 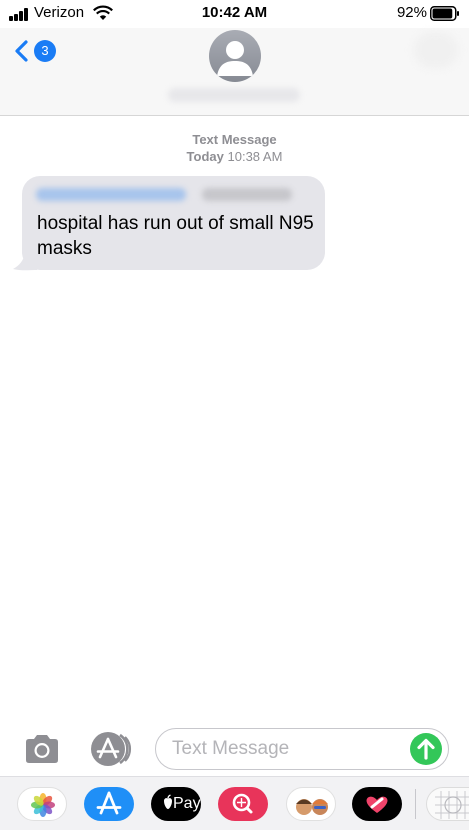 What do you see at coordinates (234, 95) in the screenshot?
I see `contact-name-redacted` at bounding box center [234, 95].